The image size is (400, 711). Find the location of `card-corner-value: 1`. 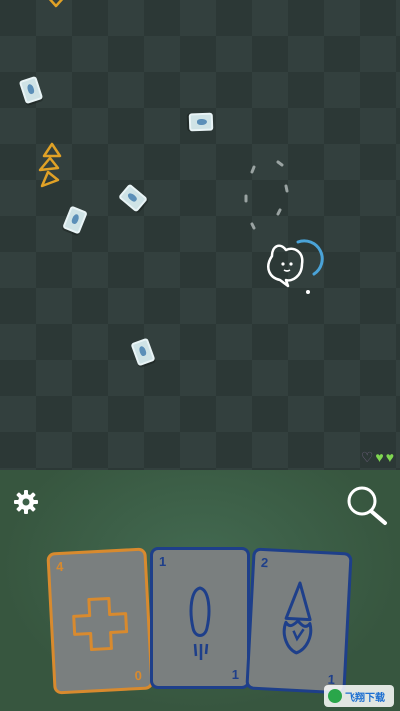

card-corner-value: 1 is located at coordinates (235, 674).